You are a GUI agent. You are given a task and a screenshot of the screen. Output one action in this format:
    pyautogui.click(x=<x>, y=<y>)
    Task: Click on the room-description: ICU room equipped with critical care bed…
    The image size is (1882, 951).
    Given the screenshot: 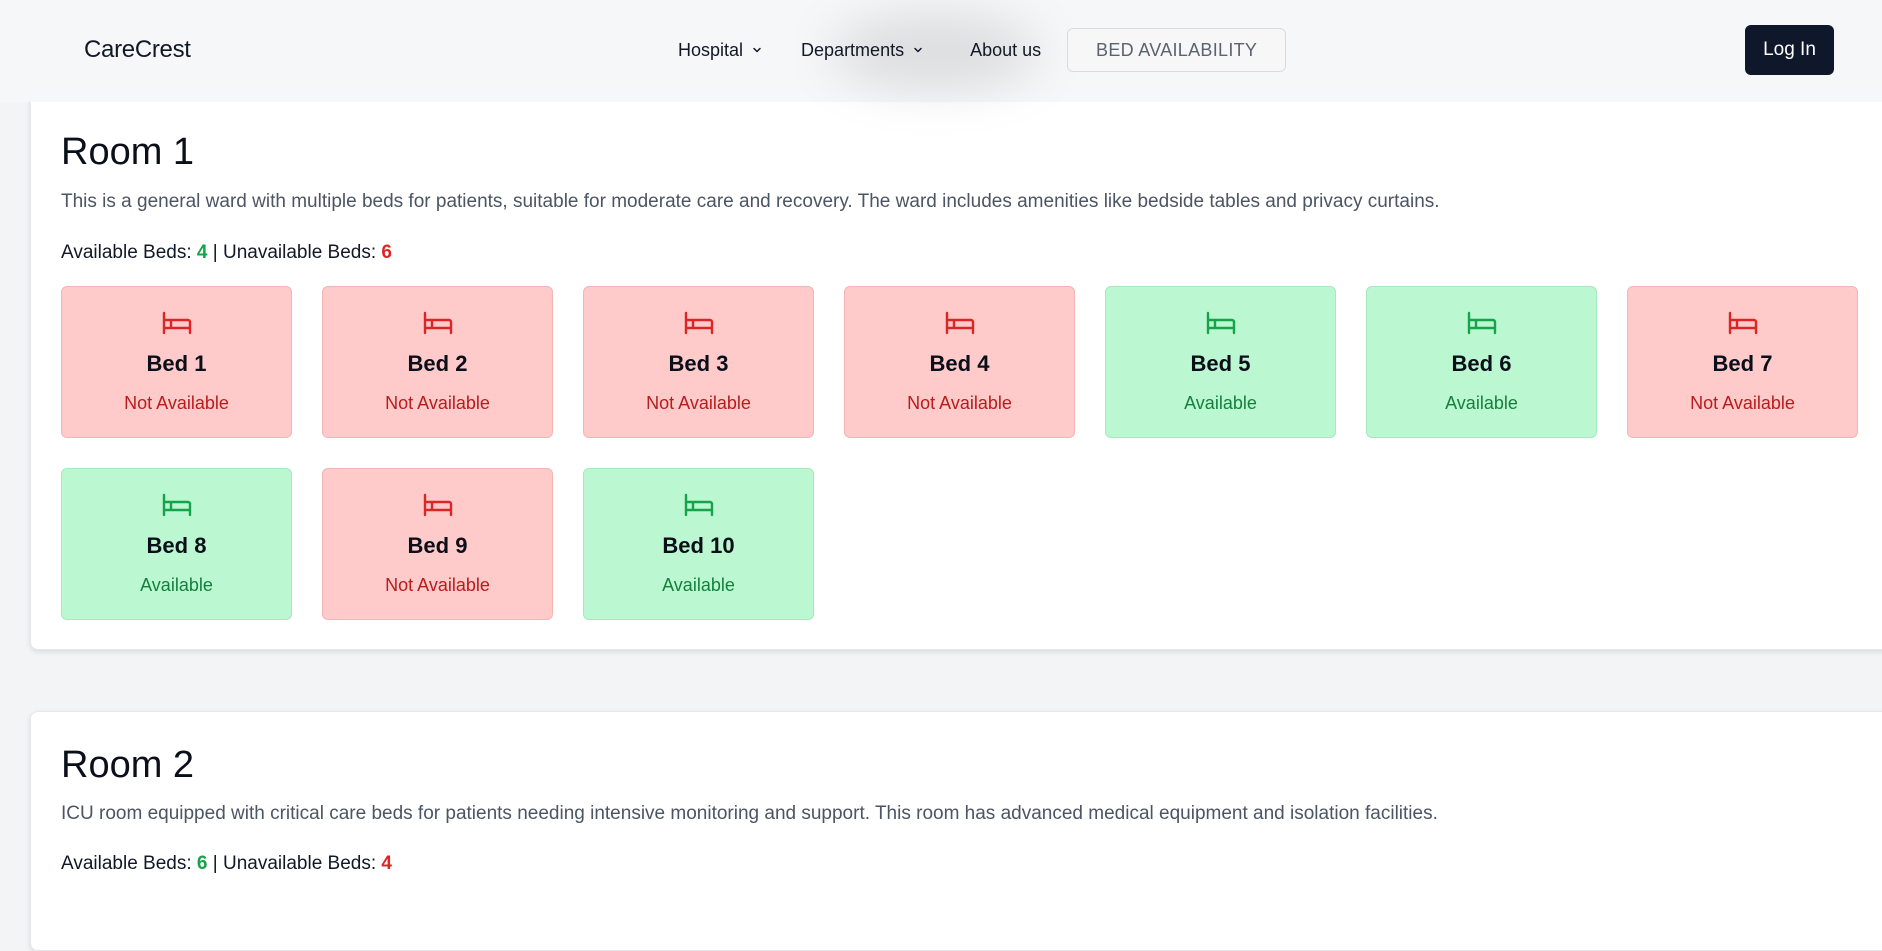 What is the action you would take?
    pyautogui.click(x=749, y=813)
    